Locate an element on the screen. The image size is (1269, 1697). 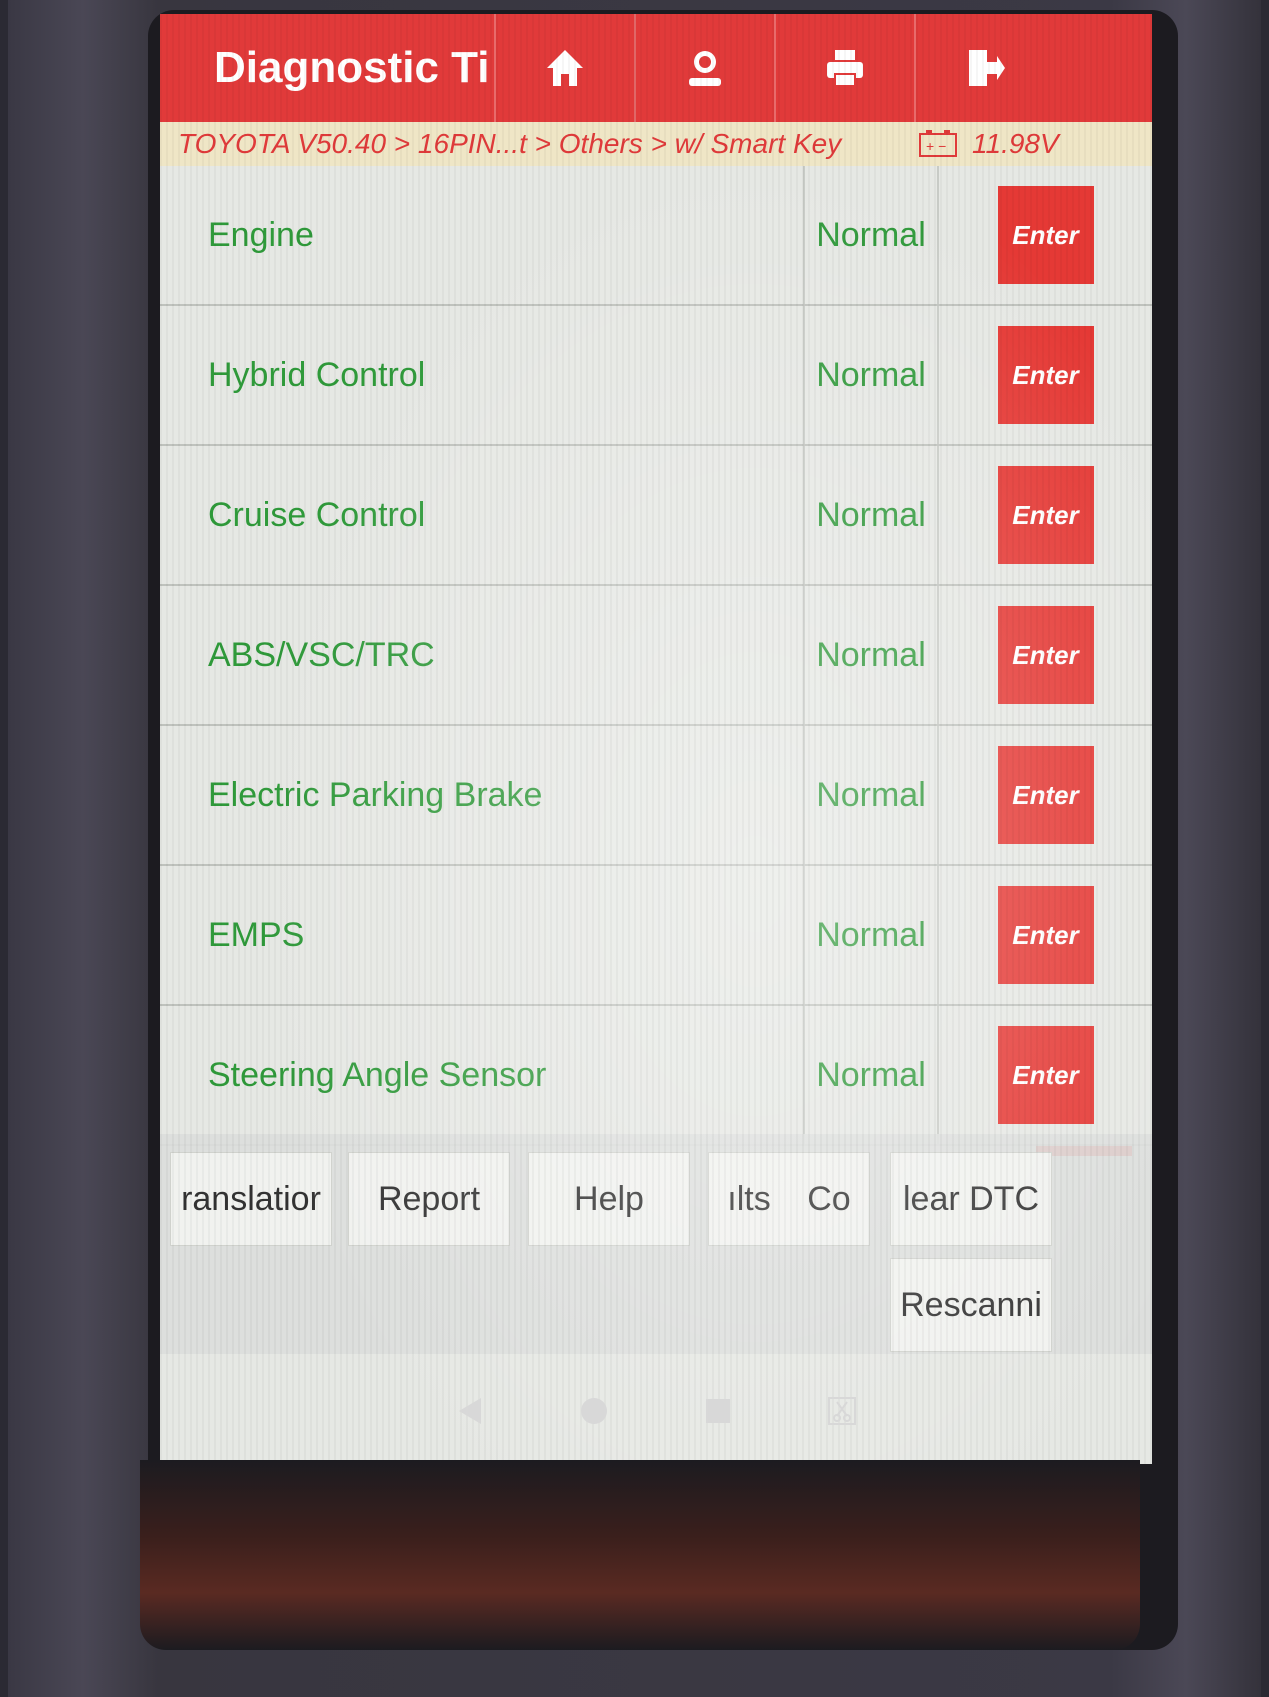
battery-icon: + − is located at coordinates (938, 143).